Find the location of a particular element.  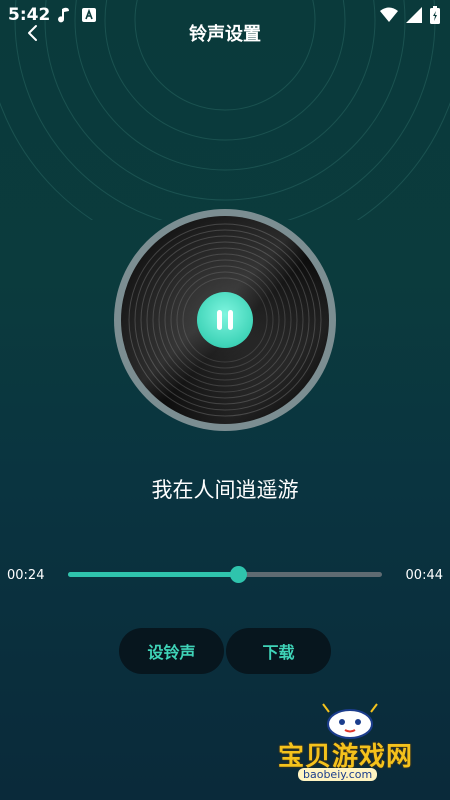

pause-button is located at coordinates (225, 320).